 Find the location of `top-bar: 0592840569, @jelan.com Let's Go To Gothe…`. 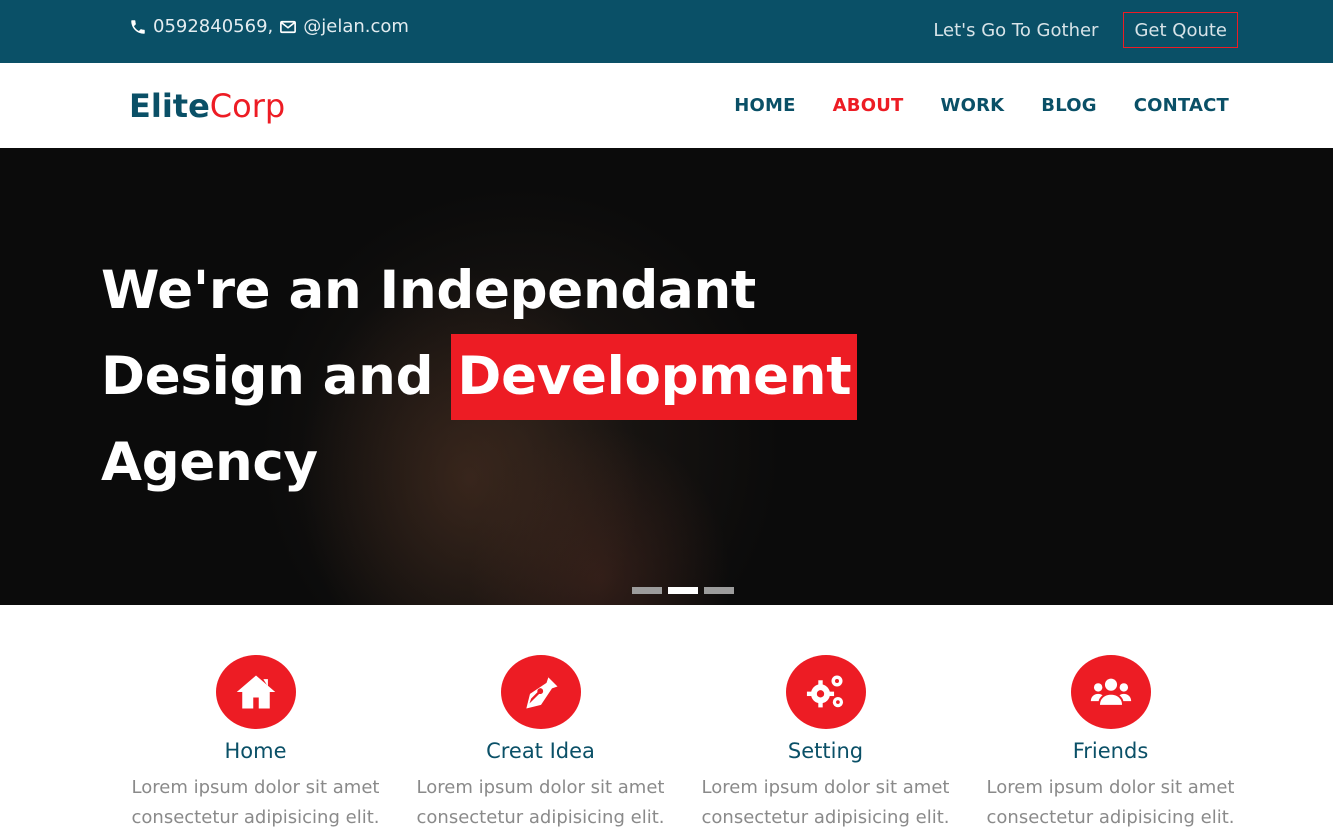

top-bar: 0592840569, @jelan.com Let's Go To Gothe… is located at coordinates (666, 31).